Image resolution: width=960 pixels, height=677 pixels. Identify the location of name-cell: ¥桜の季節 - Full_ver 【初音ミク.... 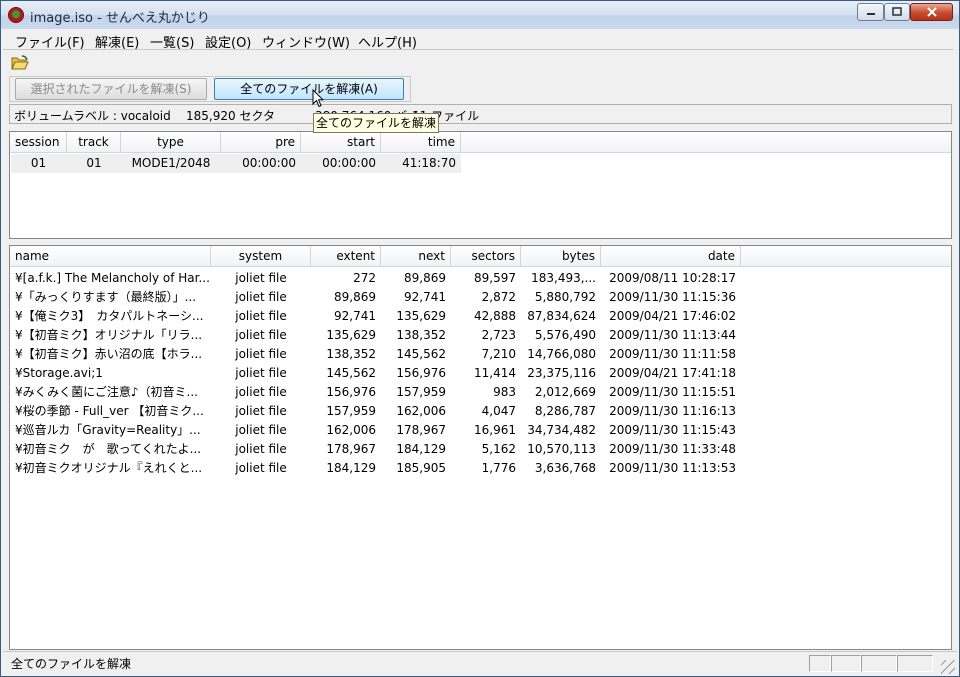
(109, 411).